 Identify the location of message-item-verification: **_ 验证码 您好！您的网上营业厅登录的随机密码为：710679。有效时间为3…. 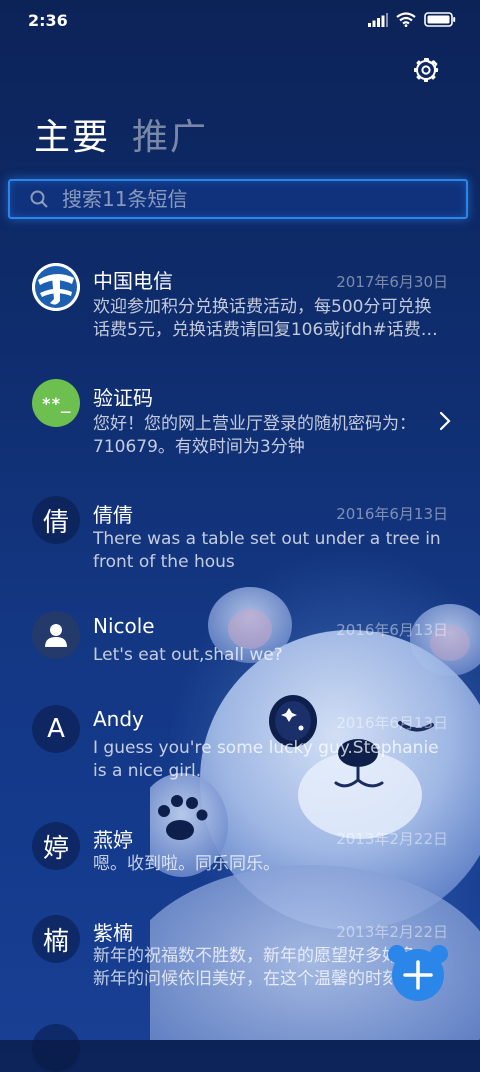
(240, 419).